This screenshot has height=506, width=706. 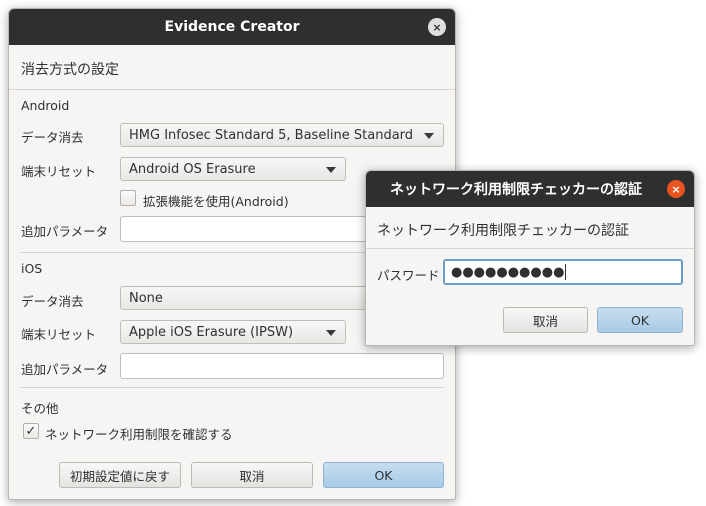 What do you see at coordinates (211, 332) in the screenshot?
I see `ios-reset-value: Apple iOS Erasure (IPSW)` at bounding box center [211, 332].